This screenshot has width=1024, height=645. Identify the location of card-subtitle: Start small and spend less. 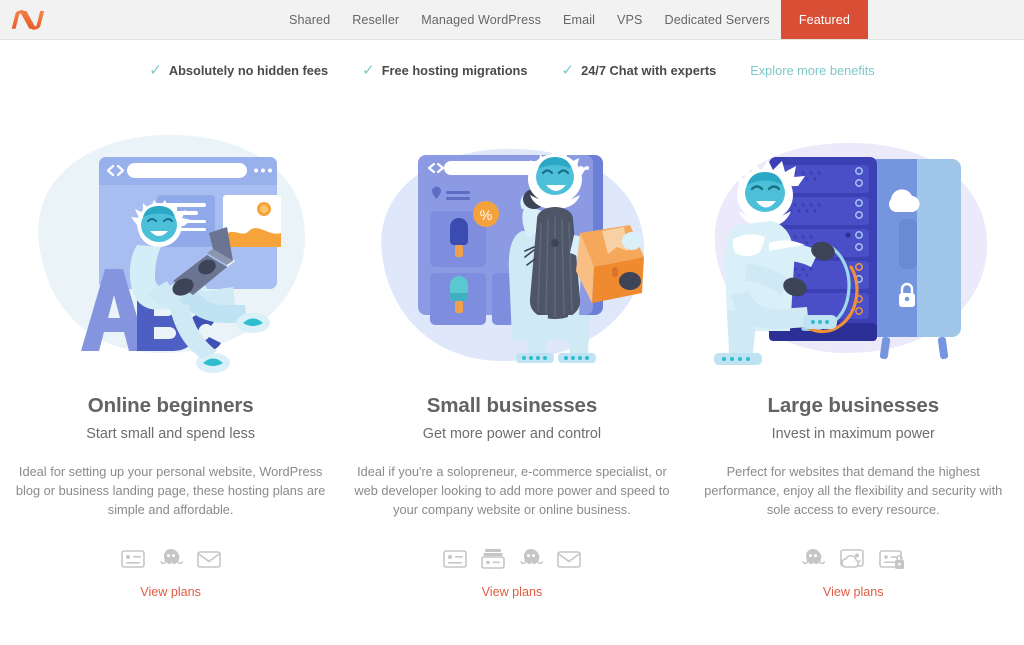
(171, 434).